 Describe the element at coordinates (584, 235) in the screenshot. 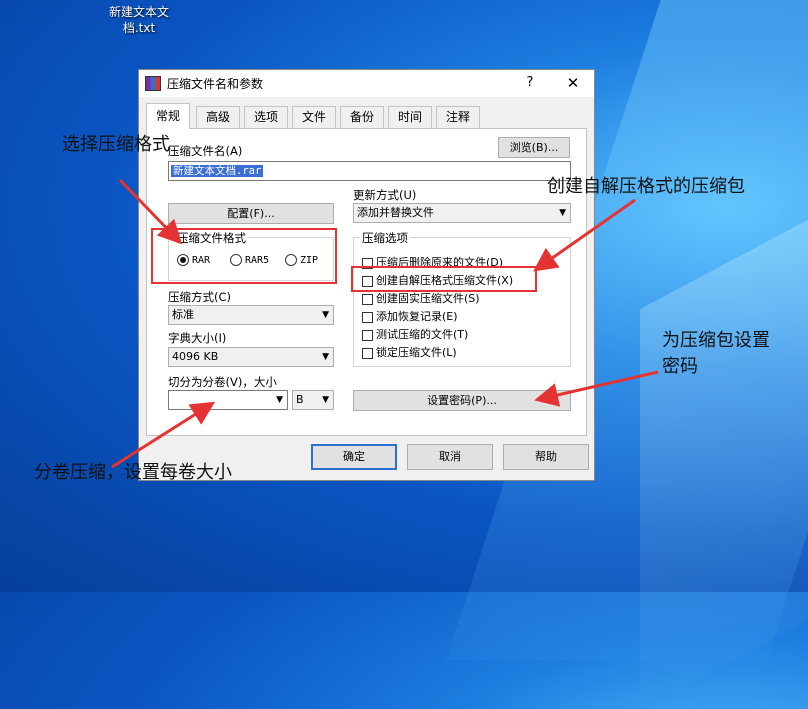

I see `arrow-sfx` at that location.